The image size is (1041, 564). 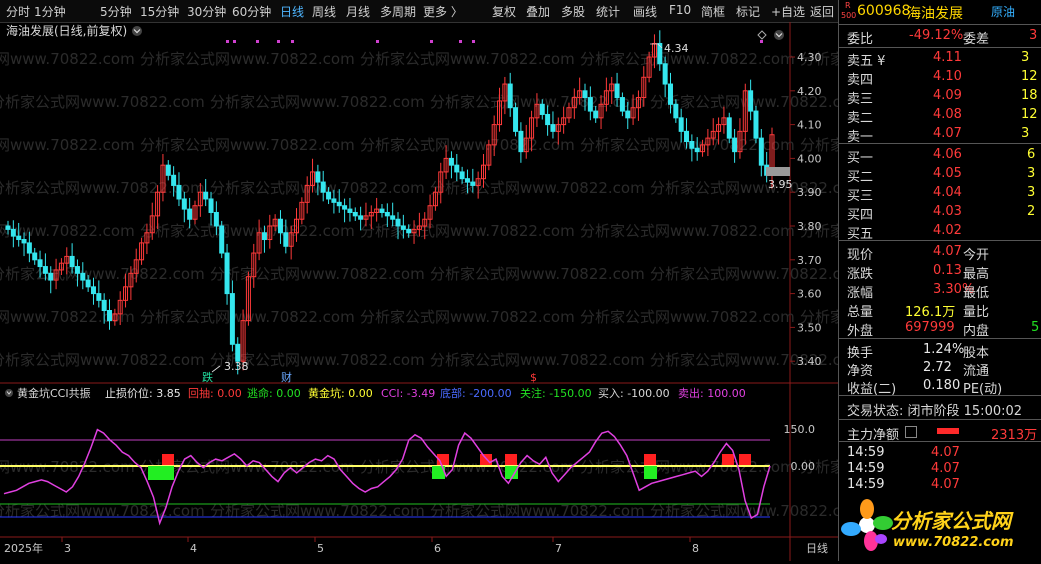 I want to click on stat-value: 0.180, so click(x=942, y=385).